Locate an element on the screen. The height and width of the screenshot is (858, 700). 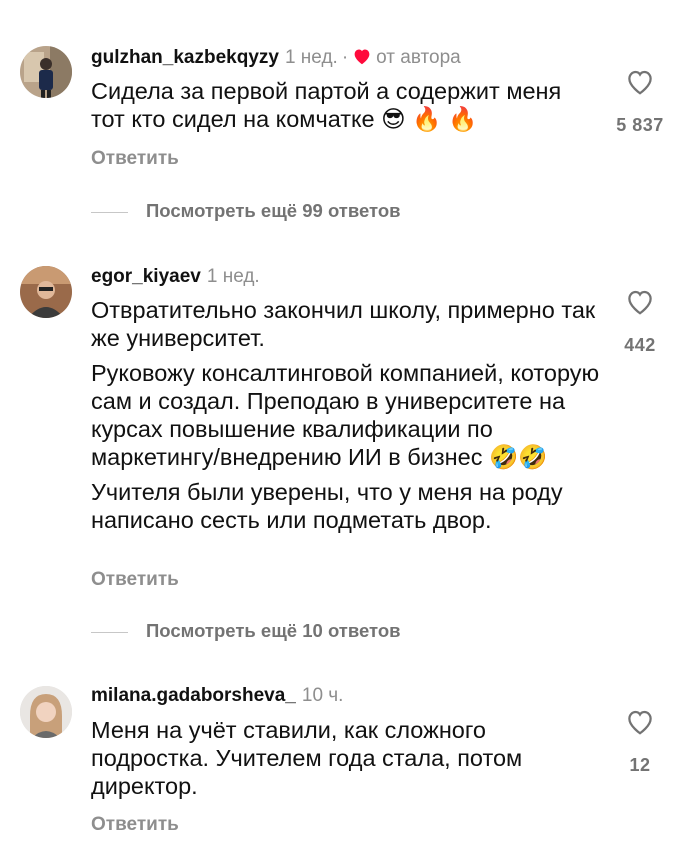
username: gulzhan_kazbekqyzy is located at coordinates (185, 57).